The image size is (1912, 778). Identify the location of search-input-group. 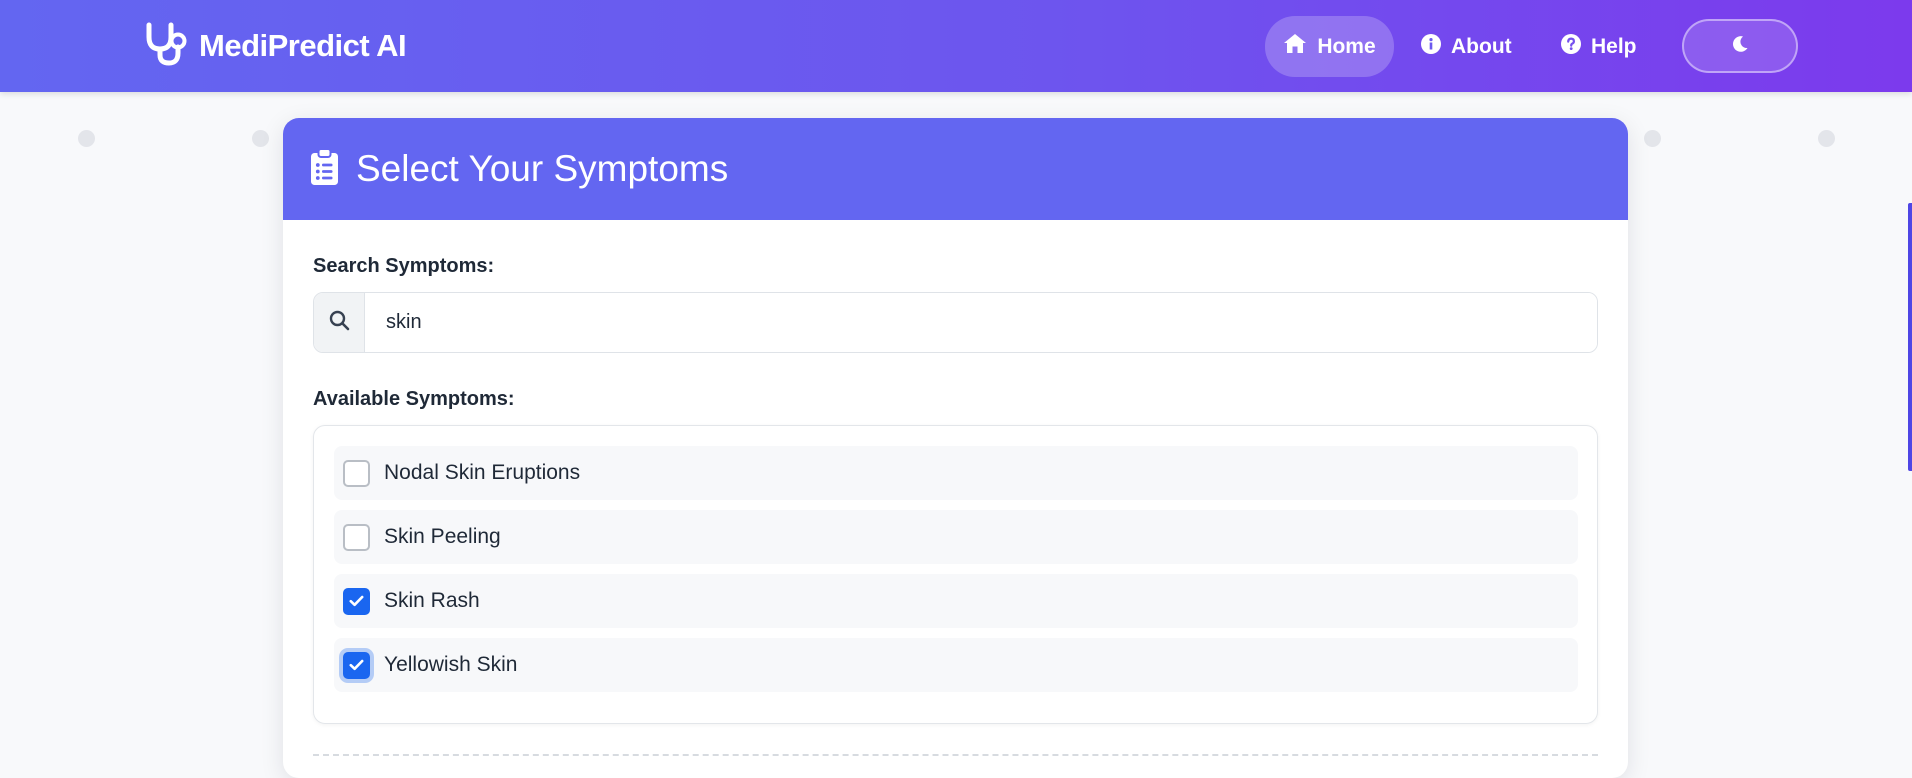
(955, 322).